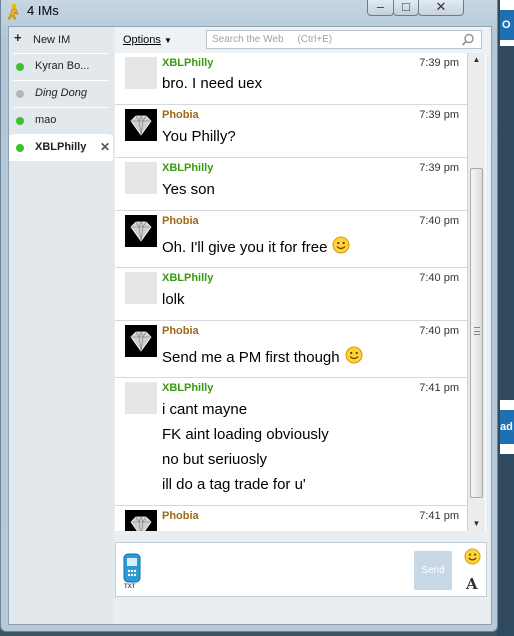 This screenshot has height=636, width=514. I want to click on web-search-input: Search the Web (Ctrl+E), so click(344, 39).